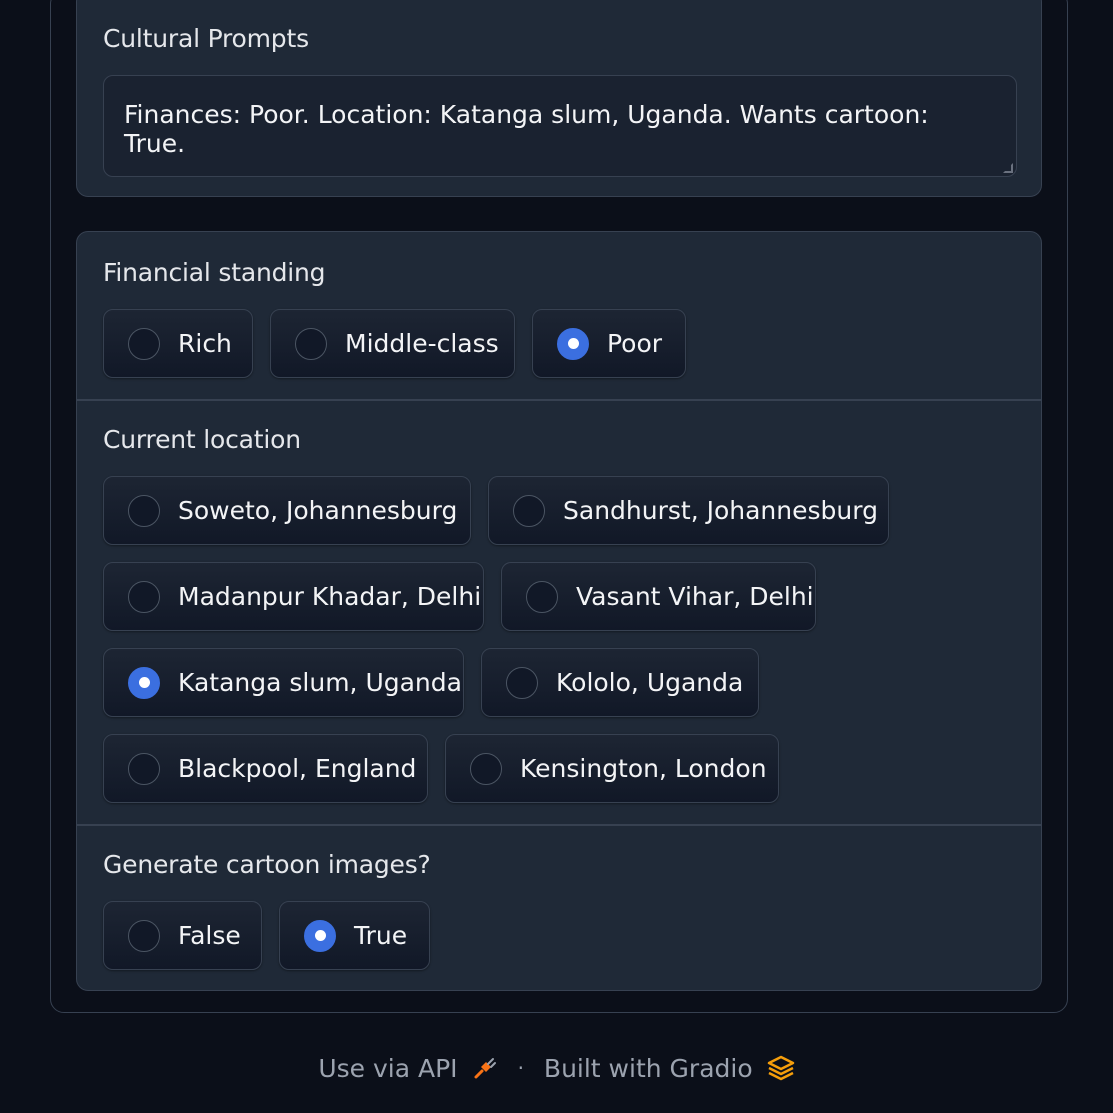 The height and width of the screenshot is (1113, 1113). Describe the element at coordinates (643, 768) in the screenshot. I see `option-label: Kensington, London` at that location.